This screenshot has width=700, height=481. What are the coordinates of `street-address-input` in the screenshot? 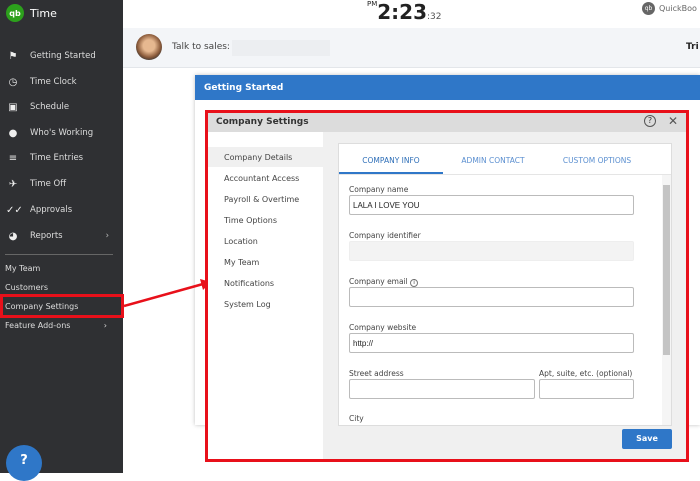 It's located at (442, 389).